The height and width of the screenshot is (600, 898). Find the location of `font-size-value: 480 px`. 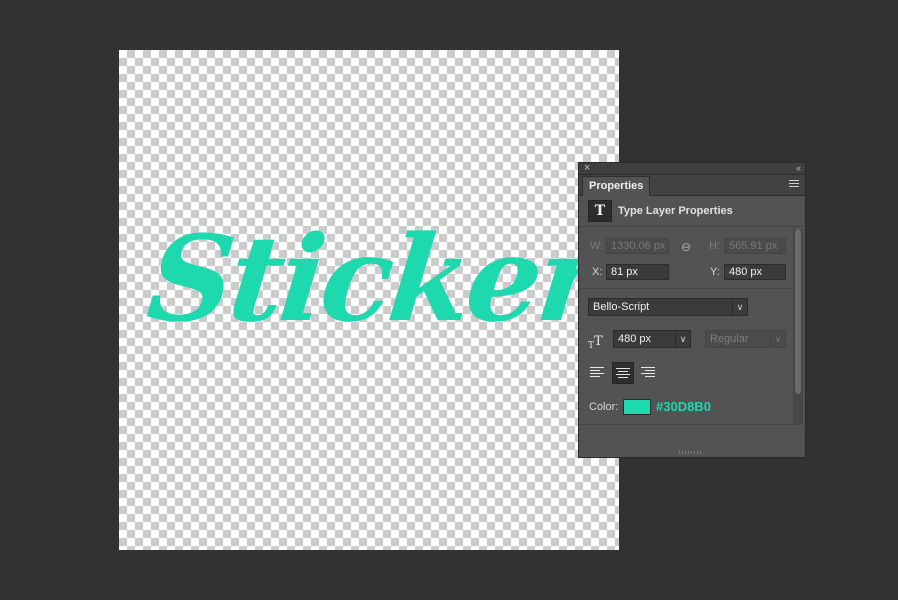

font-size-value: 480 px is located at coordinates (635, 339).